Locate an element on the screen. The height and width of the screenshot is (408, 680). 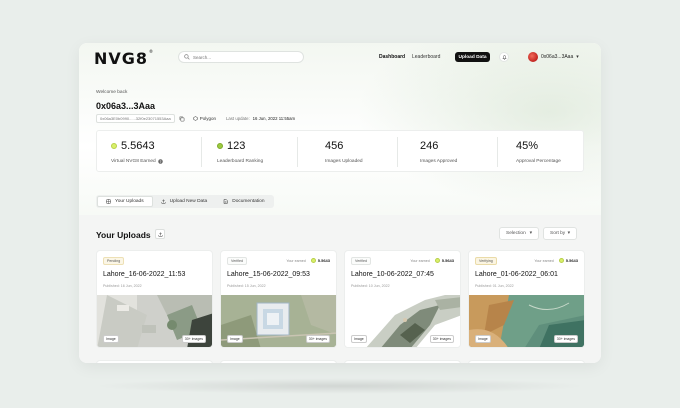
tab-your-uploads: Your Uploads is located at coordinates (125, 201).